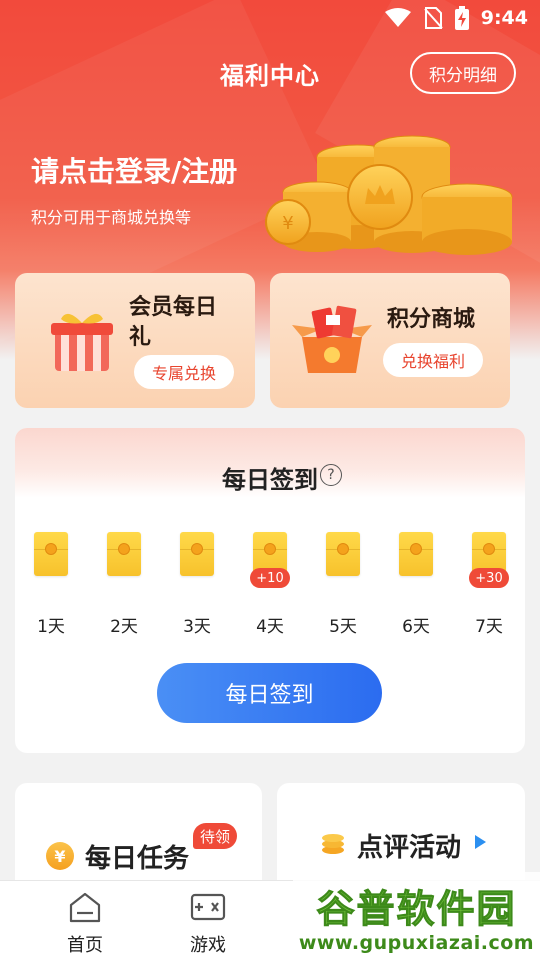  Describe the element at coordinates (409, 848) in the screenshot. I see `review-activity-title: 点评活动` at that location.